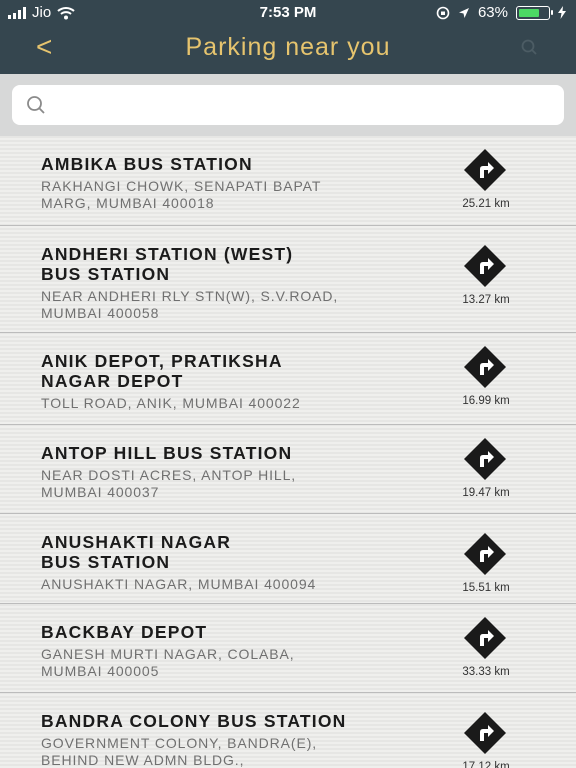 This screenshot has width=576, height=768. What do you see at coordinates (124, 632) in the screenshot?
I see `station-name-line: BACKBAY DEPOT` at bounding box center [124, 632].